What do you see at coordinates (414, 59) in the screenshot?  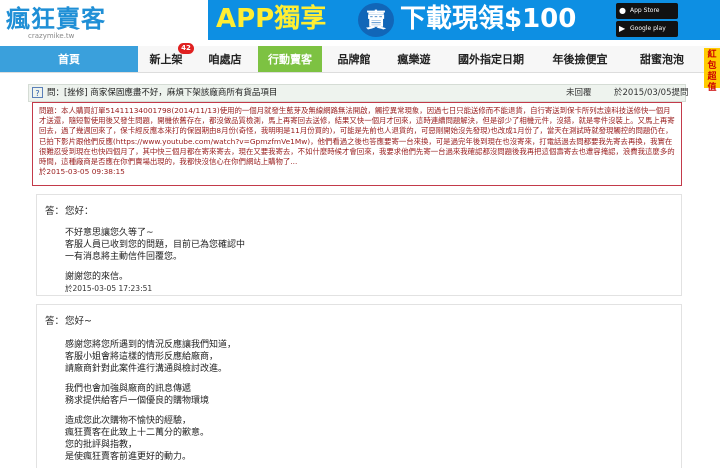 I see `nav-item-travel: 瘋樂遊` at bounding box center [414, 59].